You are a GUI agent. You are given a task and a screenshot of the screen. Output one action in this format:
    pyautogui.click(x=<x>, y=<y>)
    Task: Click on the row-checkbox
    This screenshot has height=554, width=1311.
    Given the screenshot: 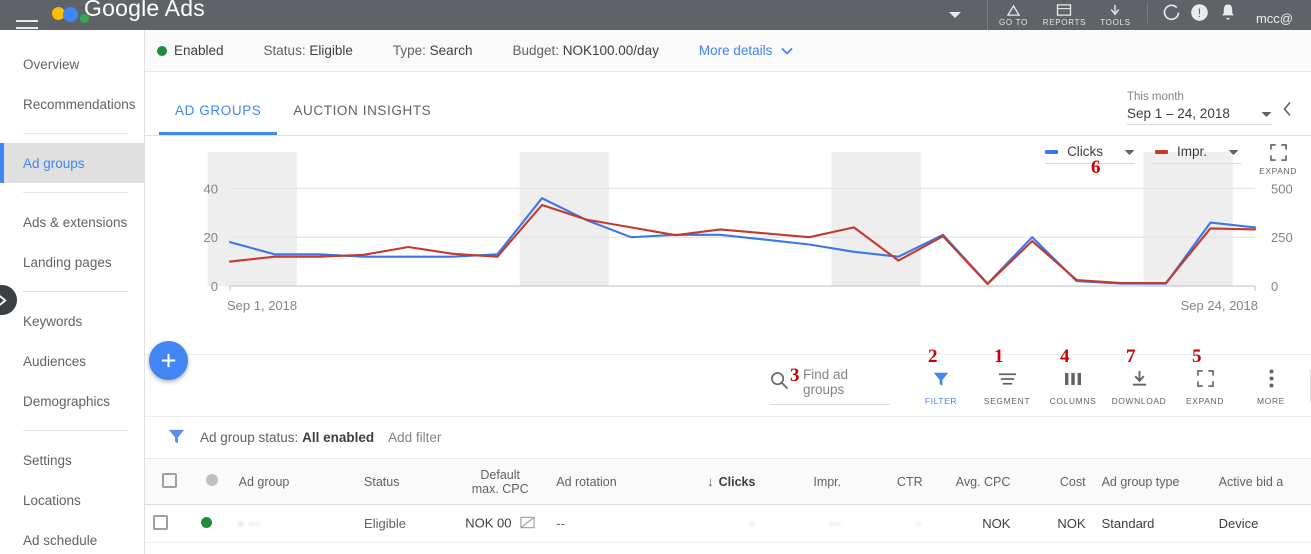 What is the action you would take?
    pyautogui.click(x=160, y=522)
    